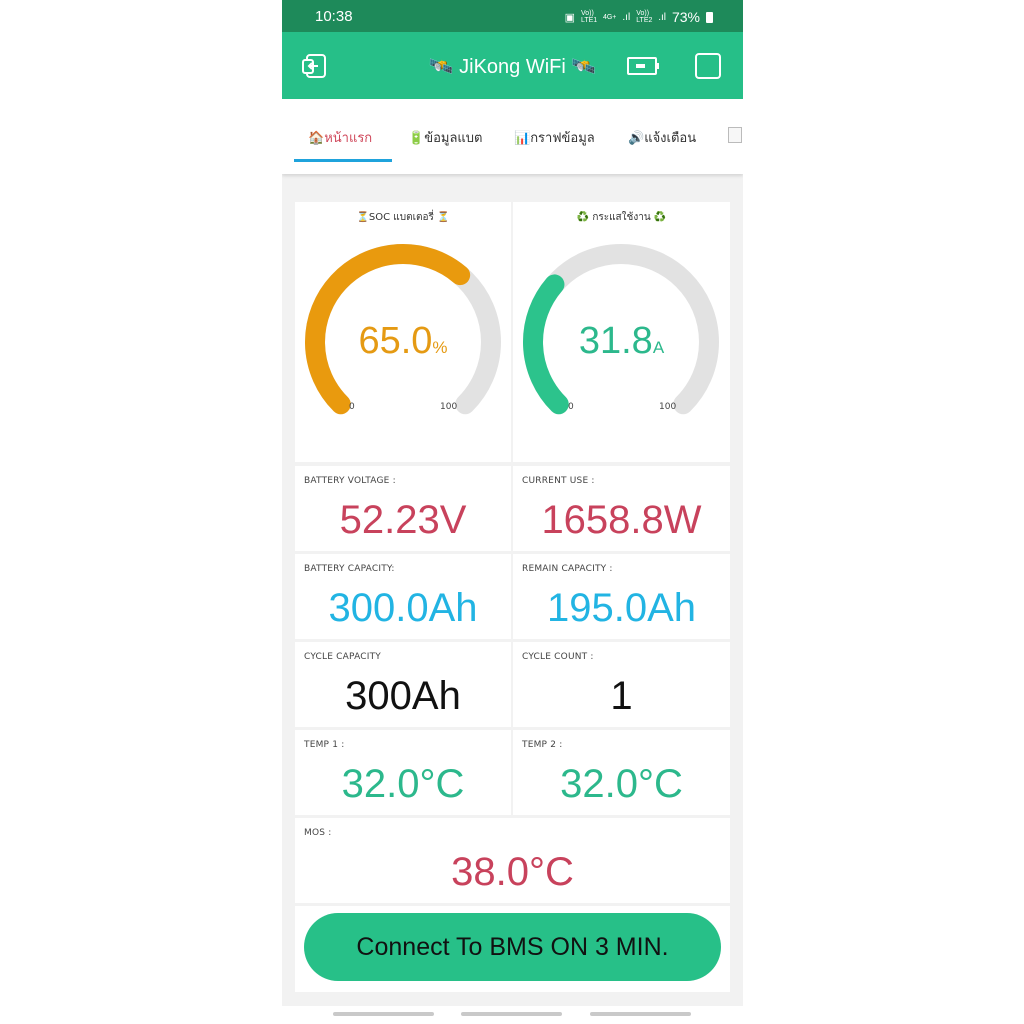  Describe the element at coordinates (640, 1014) in the screenshot. I see `nav-back-handle` at that location.